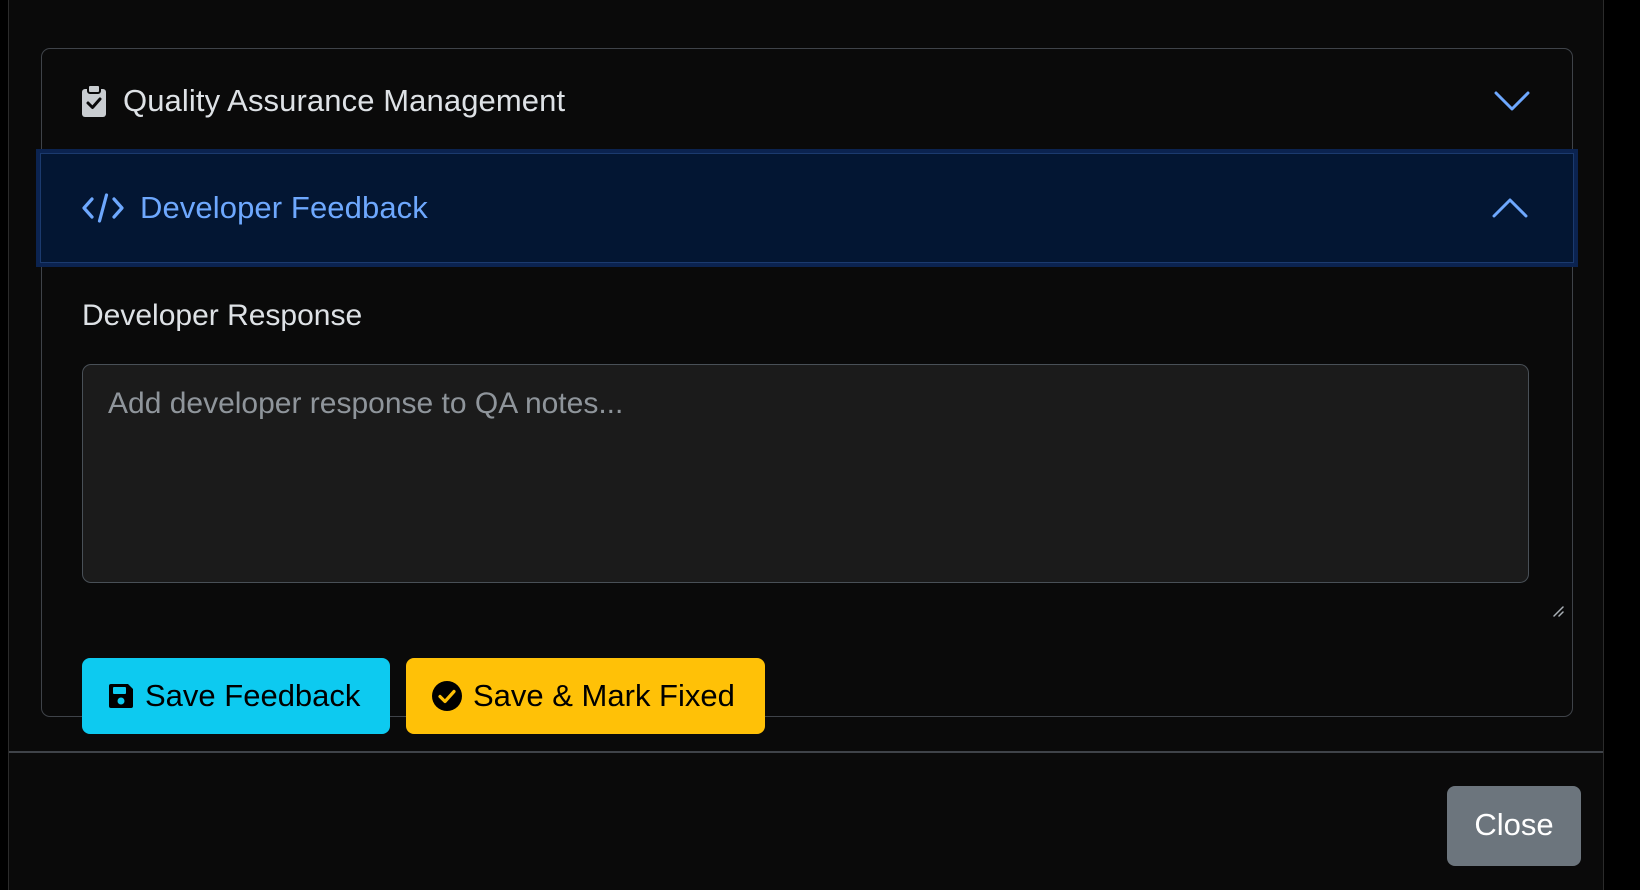 This screenshot has height=890, width=1640. Describe the element at coordinates (807, 208) in the screenshot. I see `accordion-header-developer: Developer Feedback` at that location.